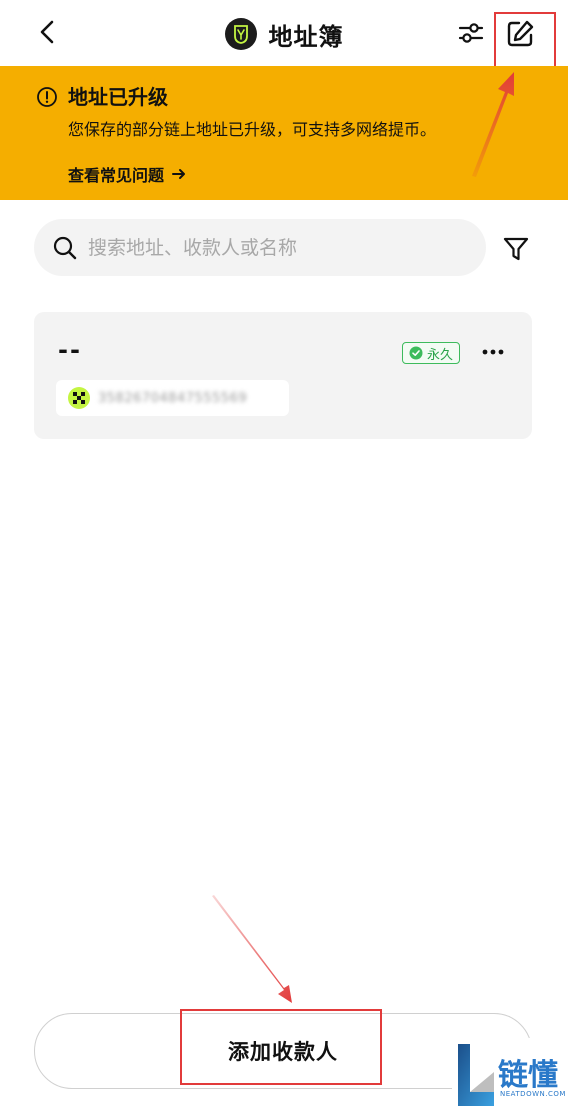 This screenshot has width=568, height=1110. I want to click on arrow-to-add, so click(252, 949).